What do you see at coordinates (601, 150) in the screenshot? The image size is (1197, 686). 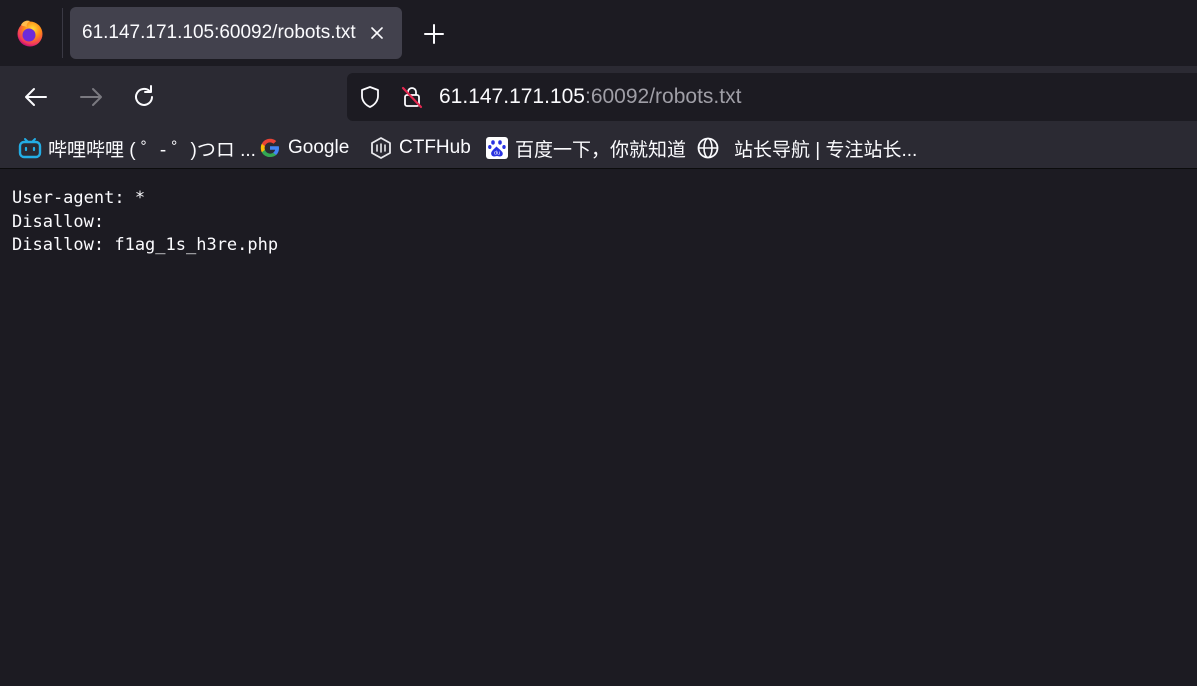 I see `bookmark-label: 百度一下，你就知道` at bounding box center [601, 150].